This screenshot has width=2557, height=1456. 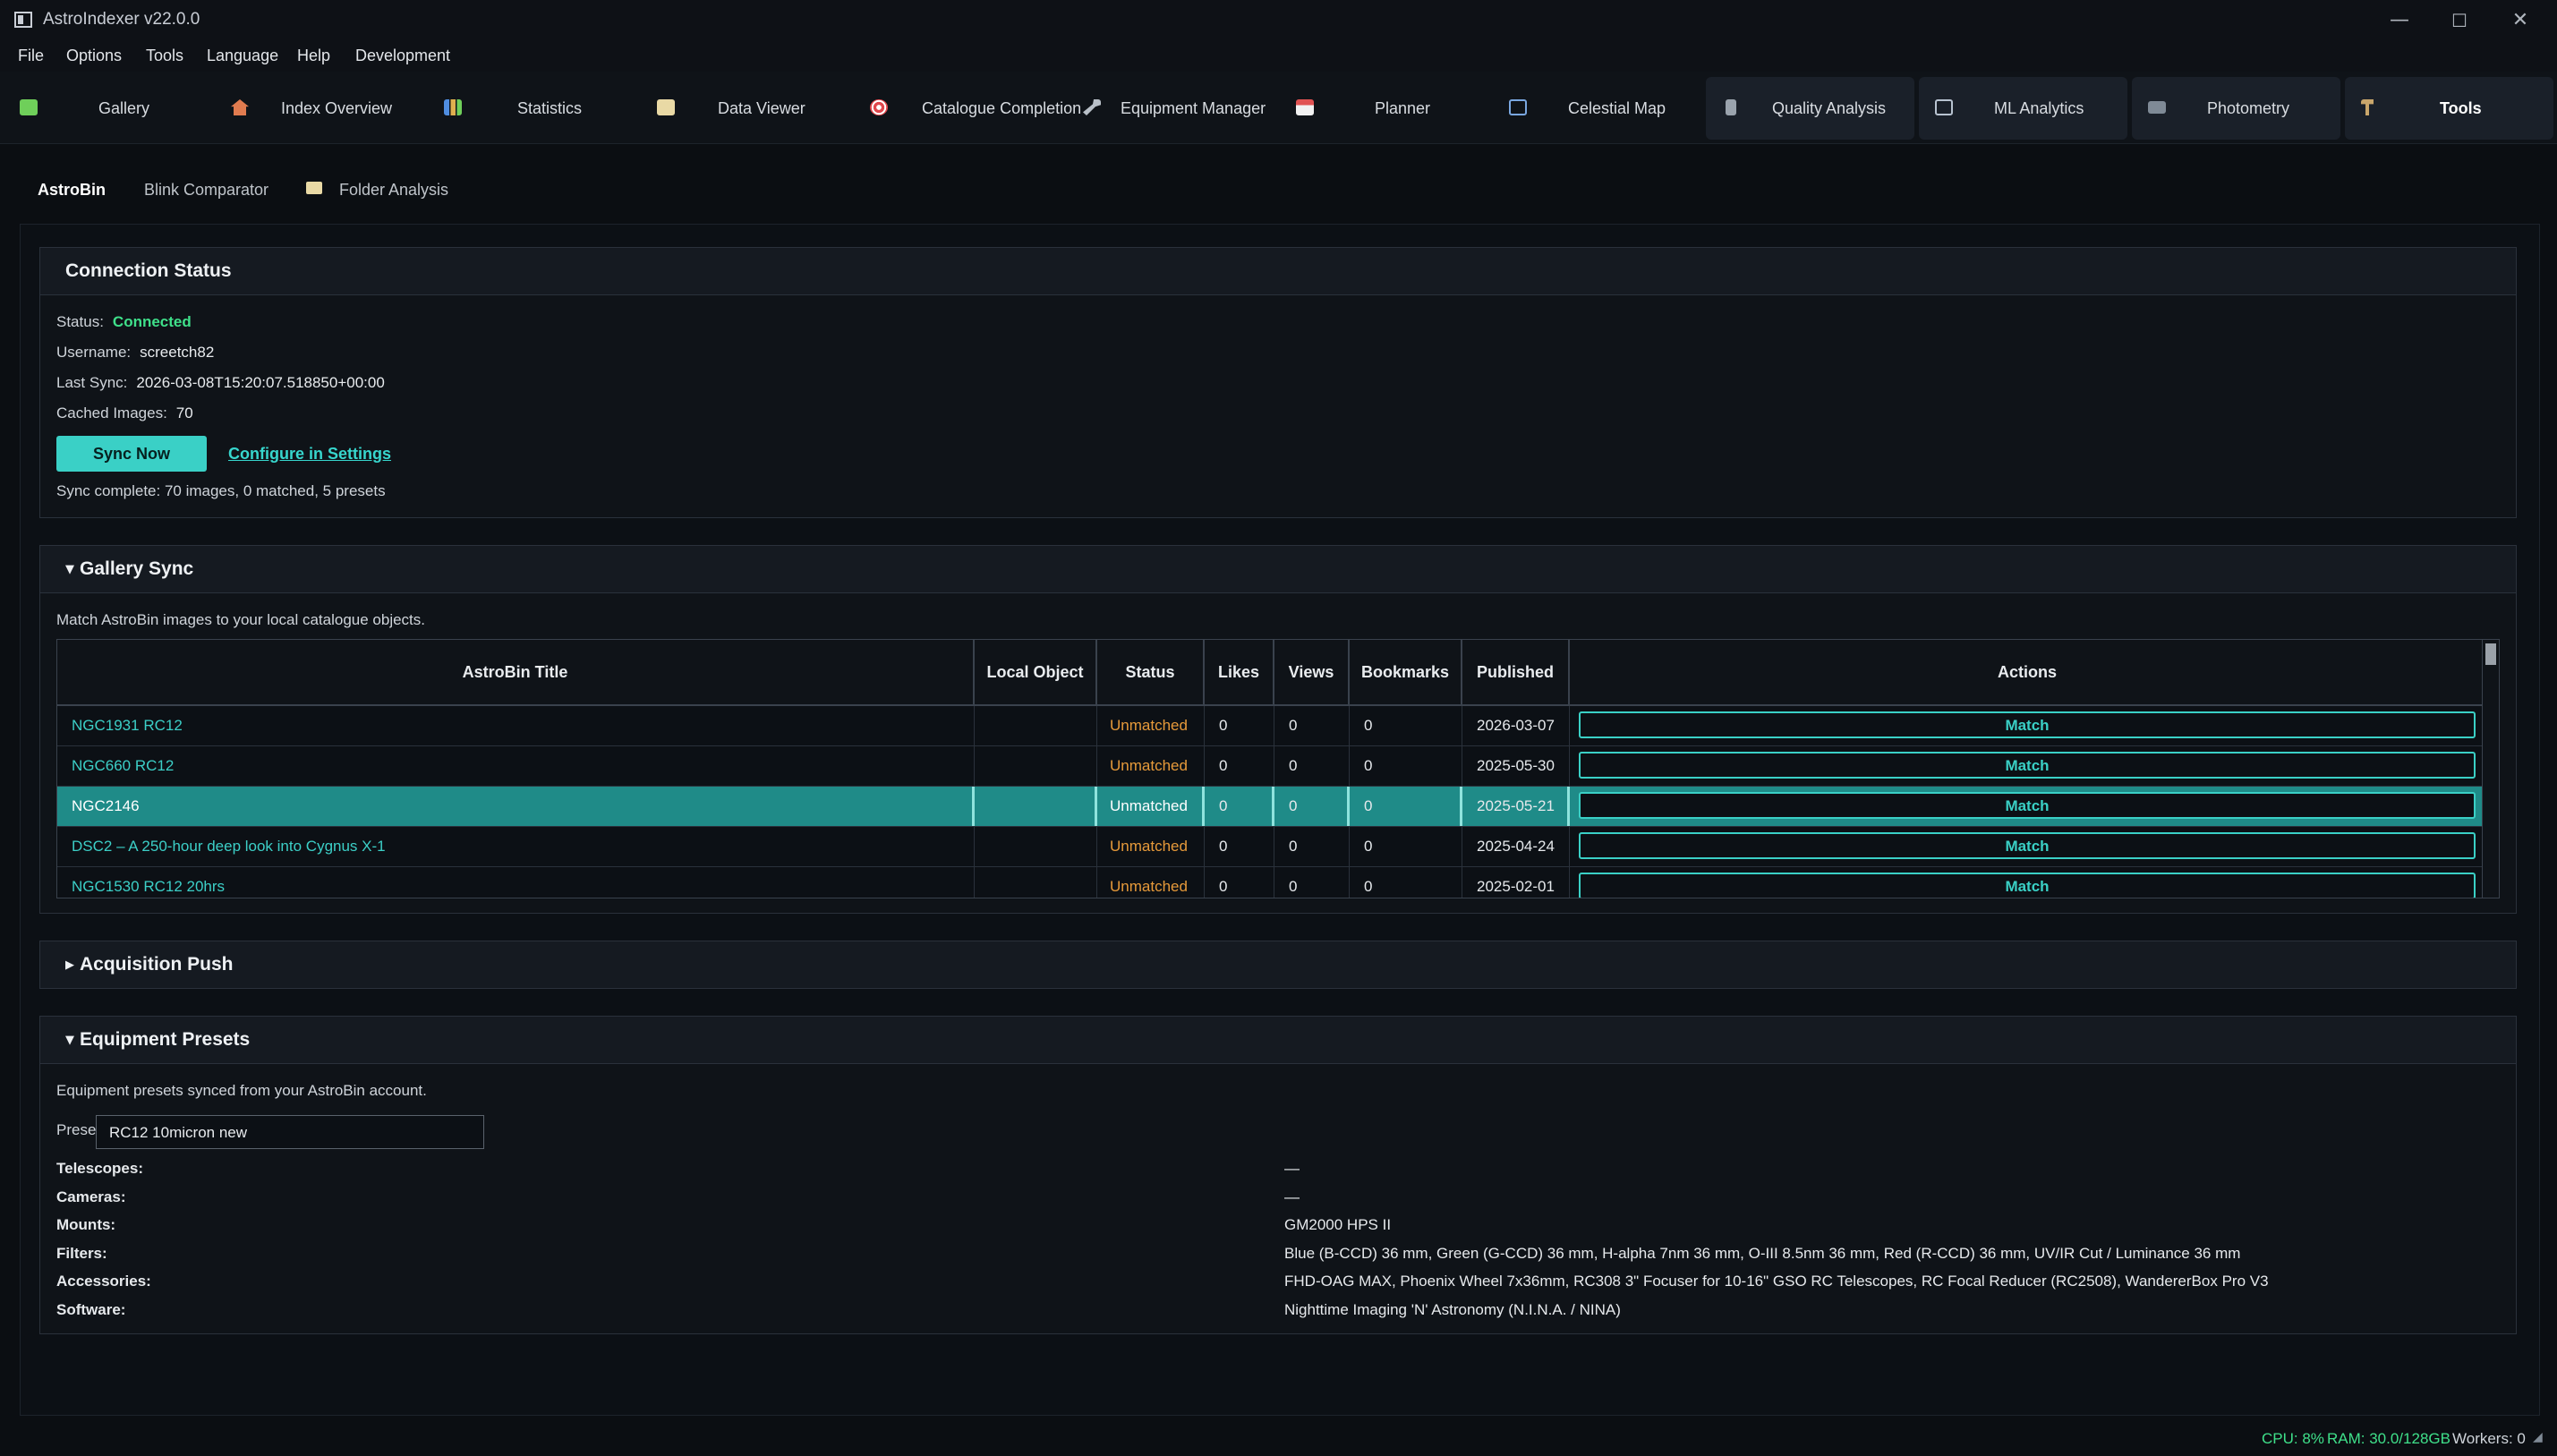 I want to click on tab-label: Data Viewer, so click(x=761, y=108).